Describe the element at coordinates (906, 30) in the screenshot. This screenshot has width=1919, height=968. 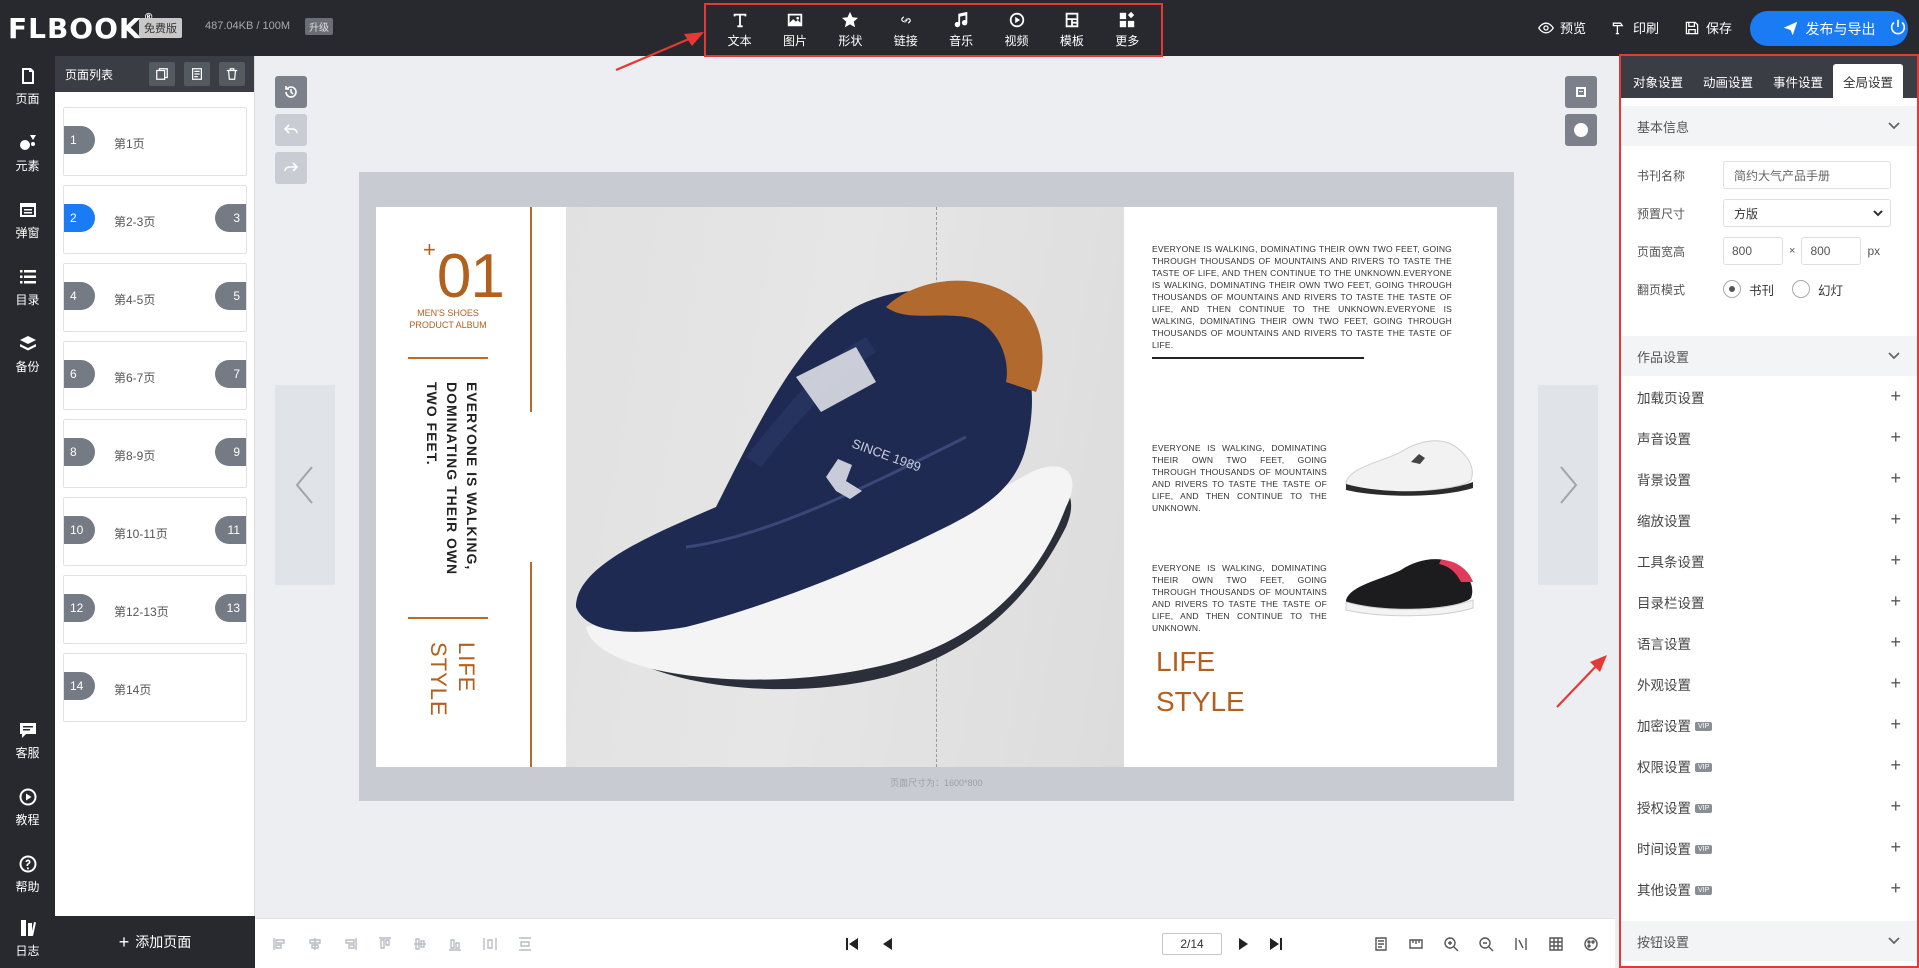
I see `tool-link: 链接` at that location.